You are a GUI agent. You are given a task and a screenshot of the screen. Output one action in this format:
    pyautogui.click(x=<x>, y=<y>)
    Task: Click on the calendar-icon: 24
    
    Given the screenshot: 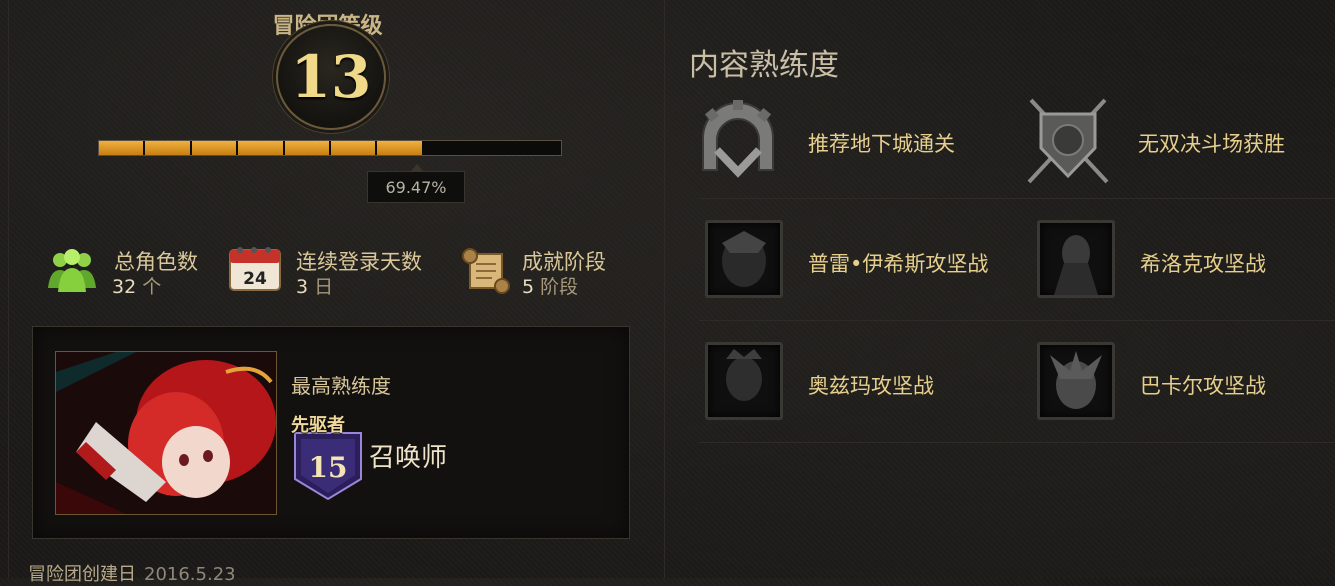 What is the action you would take?
    pyautogui.click(x=255, y=269)
    